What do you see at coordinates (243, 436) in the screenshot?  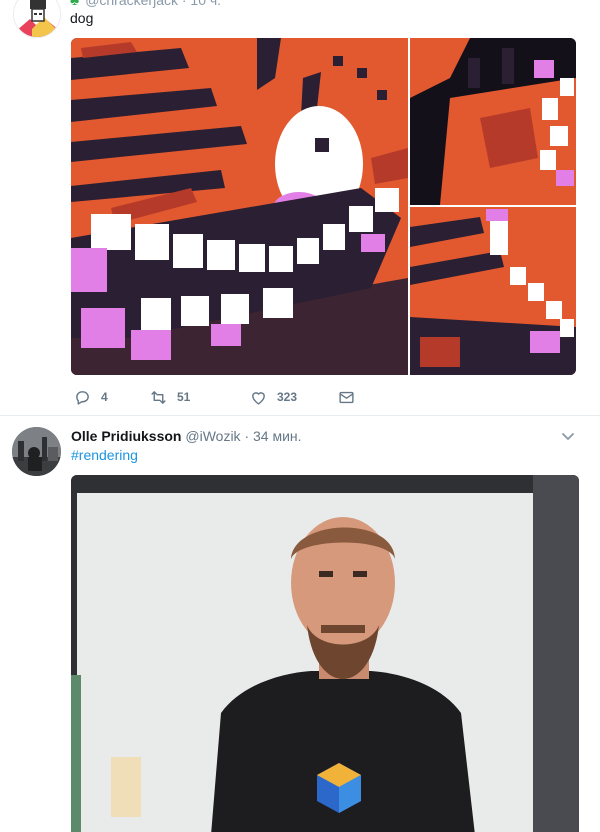 I see `tweet-handle-time: @iWozik · 34 мин.` at bounding box center [243, 436].